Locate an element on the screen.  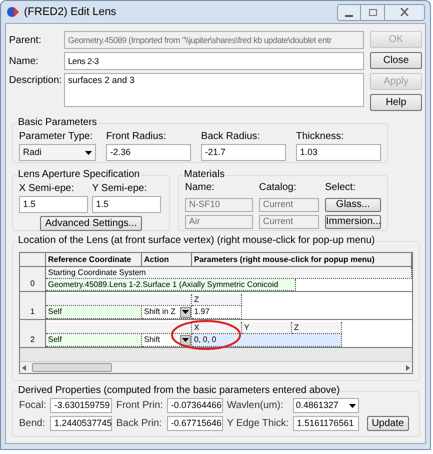
row-number: 1 is located at coordinates (33, 305).